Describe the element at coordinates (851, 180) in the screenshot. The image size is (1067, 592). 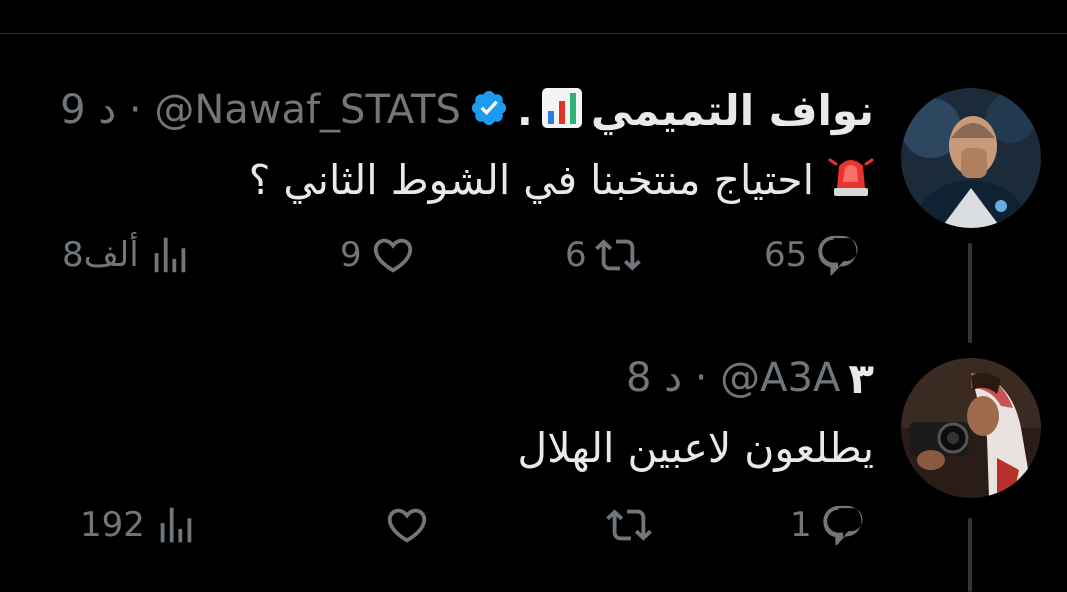
I see `rotating-light-icon` at that location.